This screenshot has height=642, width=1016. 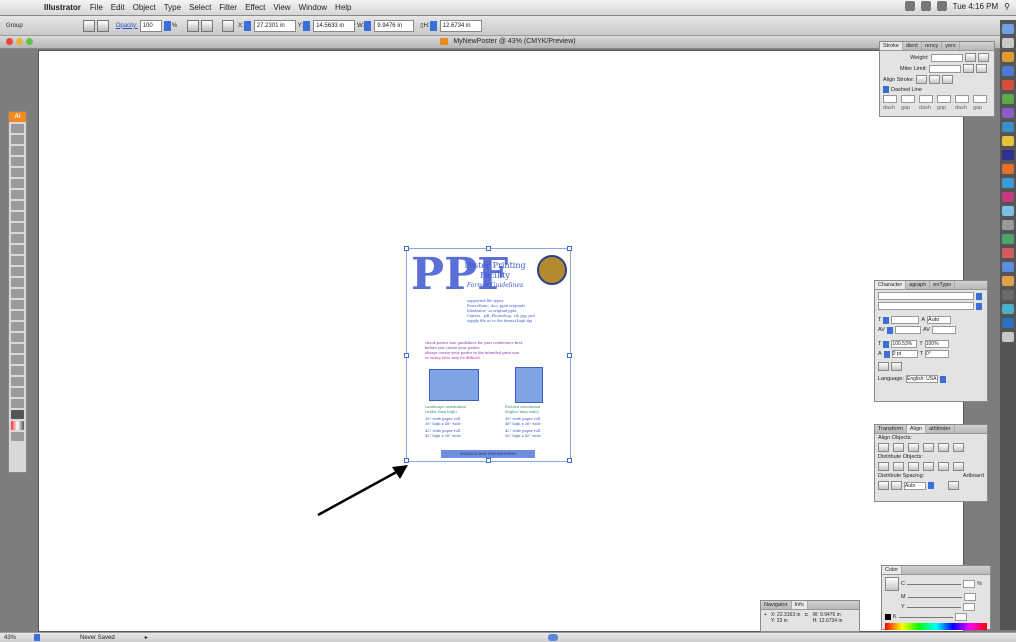 What do you see at coordinates (1007, 6) in the screenshot?
I see `spotlight-icon: ⚲` at bounding box center [1007, 6].